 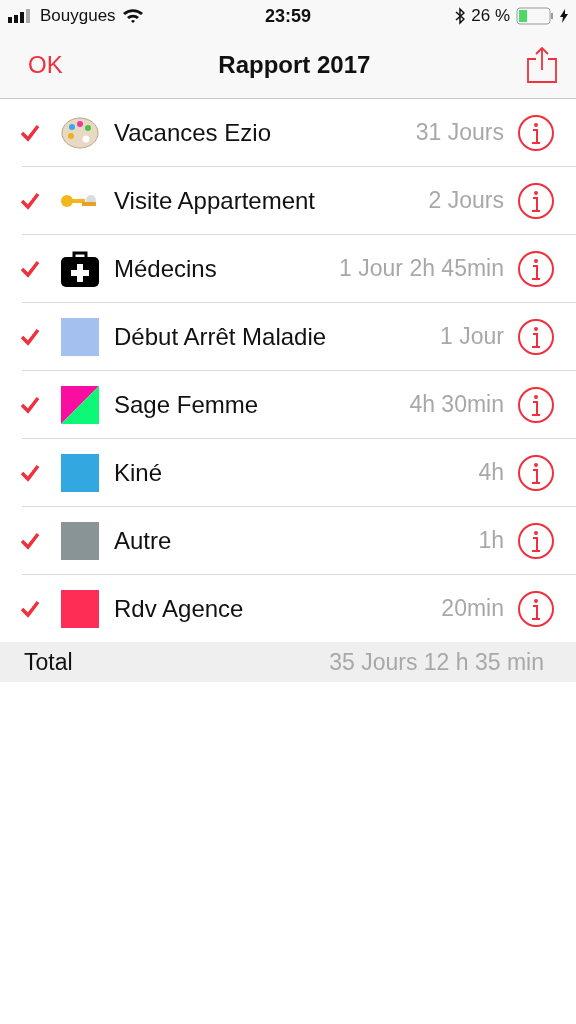 What do you see at coordinates (490, 16) in the screenshot?
I see `battery-percentage: 26 %` at bounding box center [490, 16].